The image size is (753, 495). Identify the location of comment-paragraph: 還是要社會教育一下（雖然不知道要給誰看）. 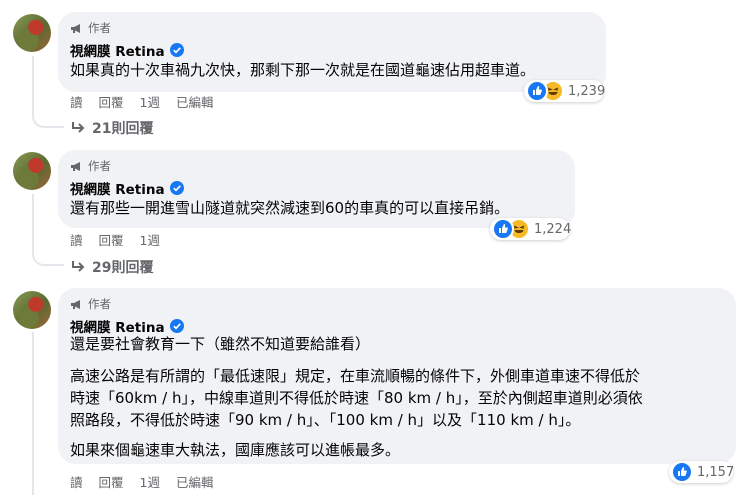
(220, 344).